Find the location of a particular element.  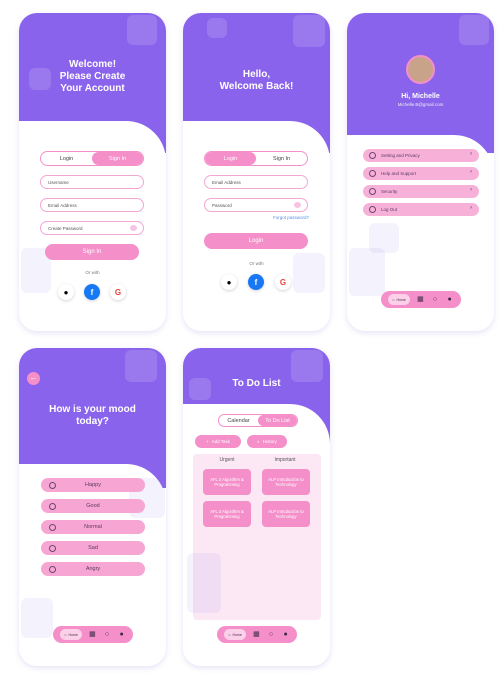

shield-icon is located at coordinates (372, 191).